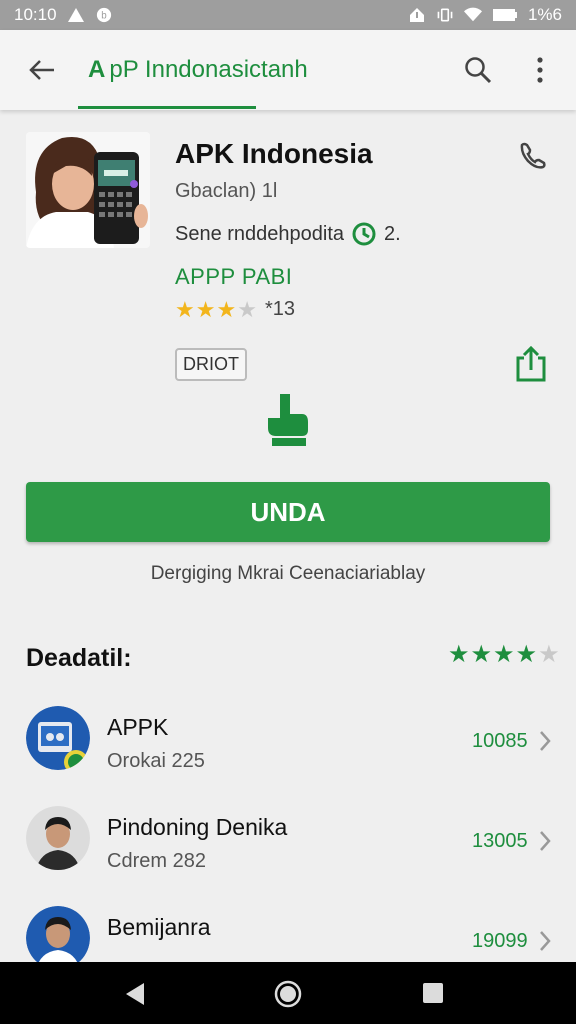 The height and width of the screenshot is (1024, 576). I want to click on alert-icon, so click(416, 15).